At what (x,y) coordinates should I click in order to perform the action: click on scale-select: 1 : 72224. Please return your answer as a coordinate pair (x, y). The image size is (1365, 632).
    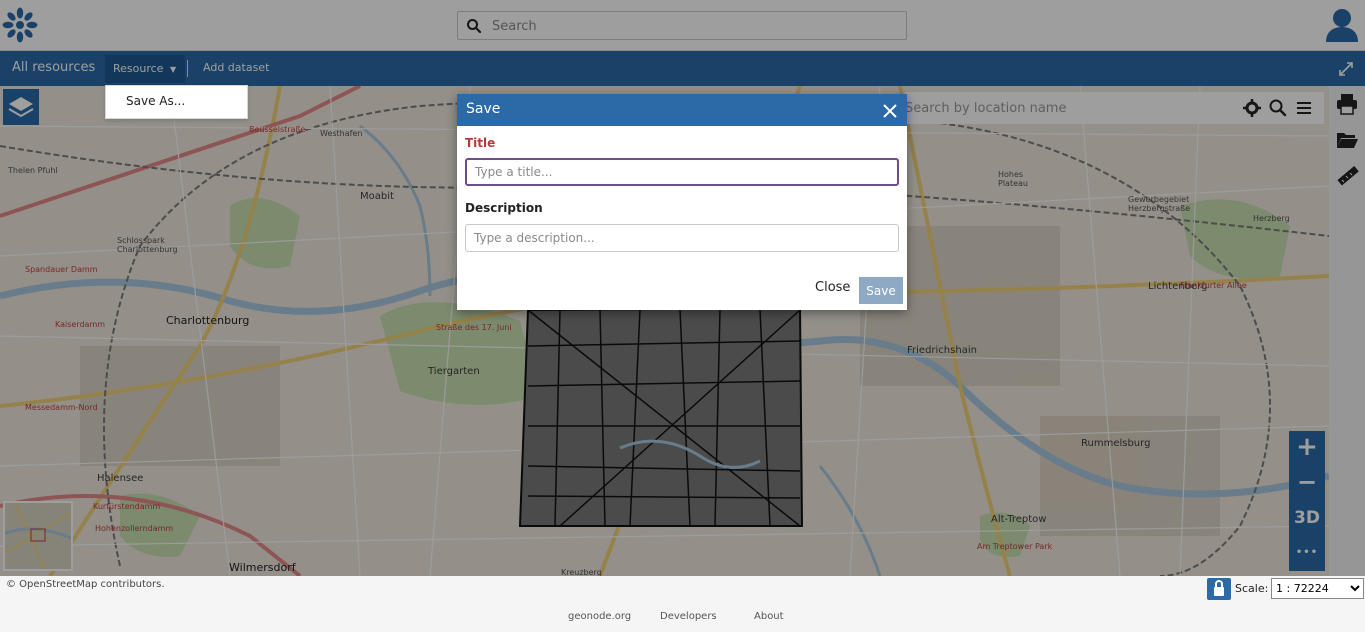
    Looking at the image, I should click on (1317, 588).